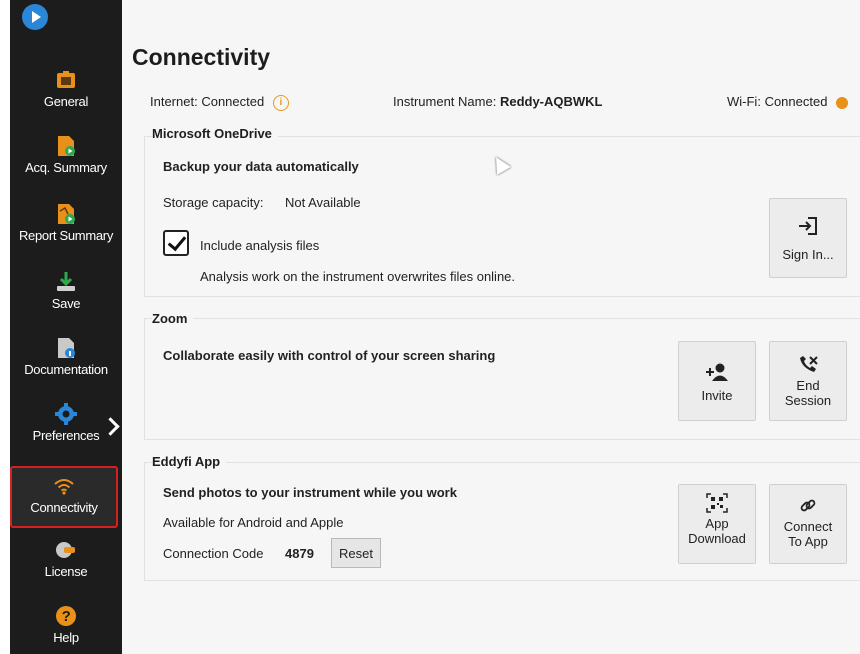 The image size is (860, 654). I want to click on app-logo-icon, so click(35, 17).